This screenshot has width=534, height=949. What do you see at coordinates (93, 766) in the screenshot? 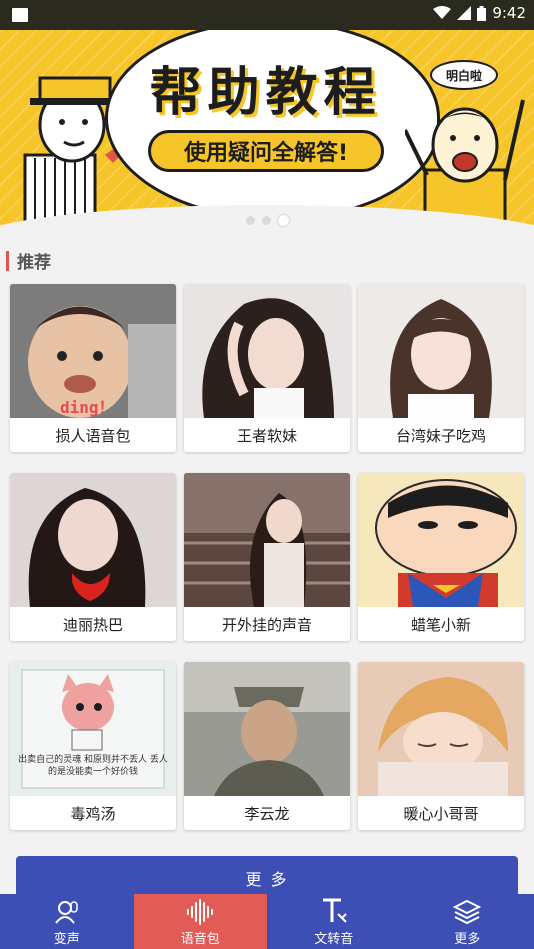
I see `thumbnail-caption: 出卖自己的灵魂 和原则并不丢人 丢人的是没能卖一个好价钱` at bounding box center [93, 766].